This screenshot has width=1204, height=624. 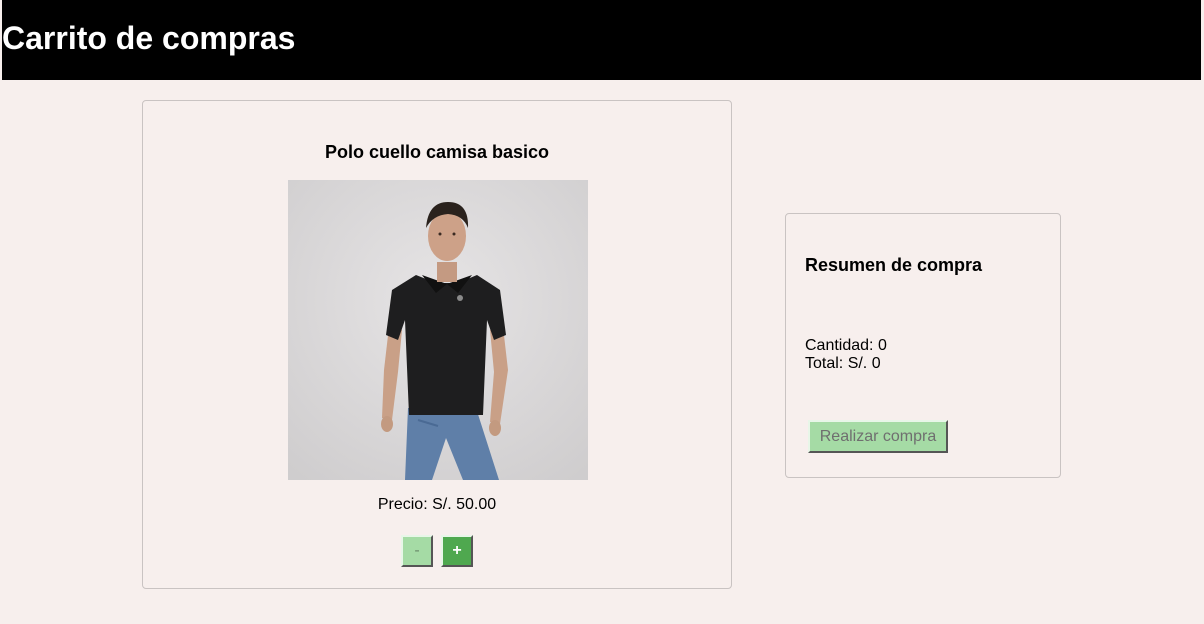 I want to click on product-photo-illustration, so click(x=438, y=330).